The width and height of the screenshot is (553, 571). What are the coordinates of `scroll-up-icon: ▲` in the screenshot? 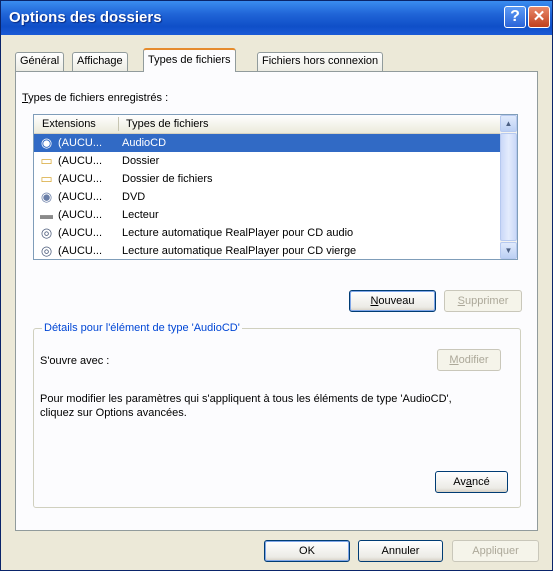 It's located at (508, 123).